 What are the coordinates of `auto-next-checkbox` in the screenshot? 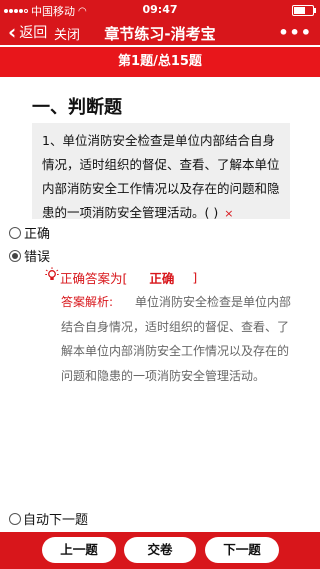 It's located at (15, 518).